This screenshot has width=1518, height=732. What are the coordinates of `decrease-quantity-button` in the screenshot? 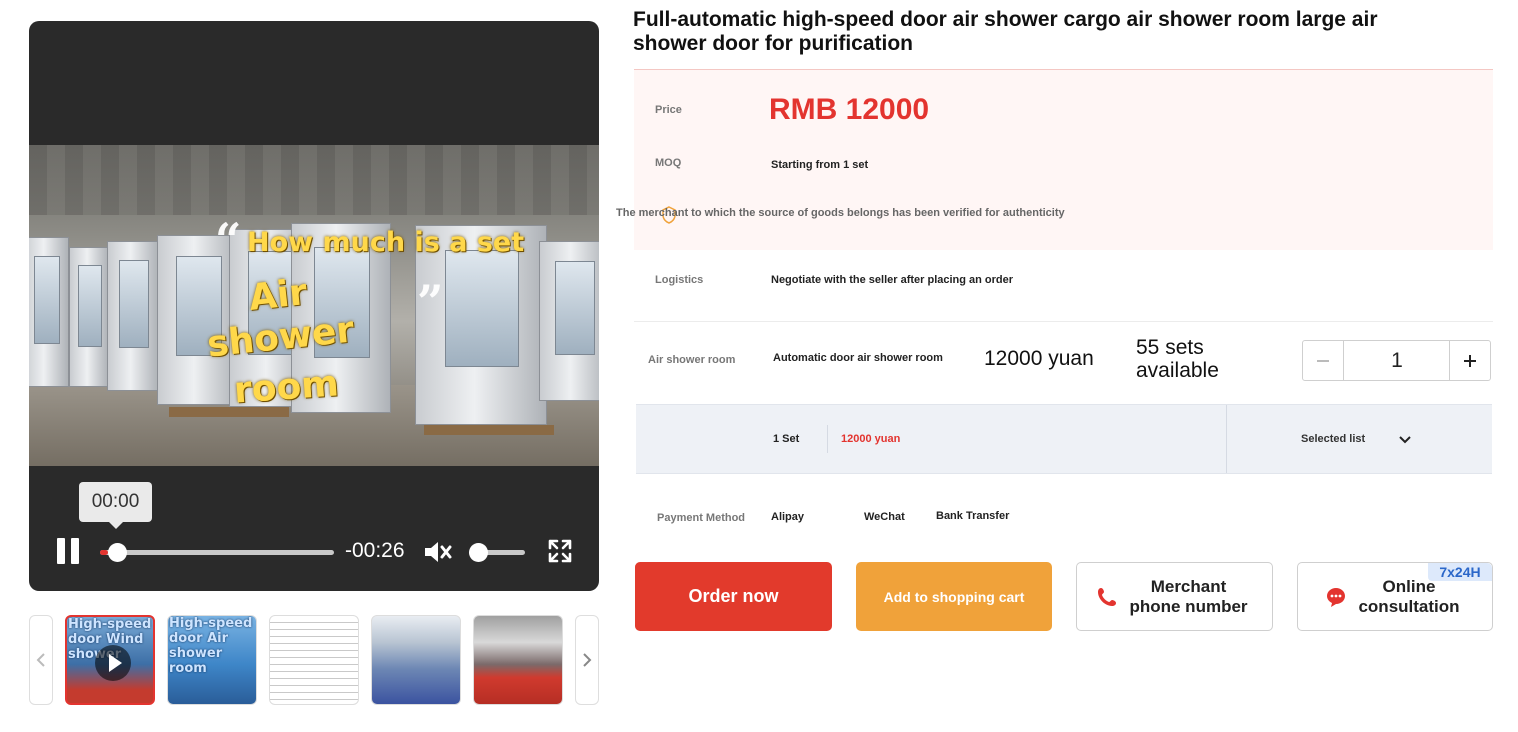 It's located at (1323, 360).